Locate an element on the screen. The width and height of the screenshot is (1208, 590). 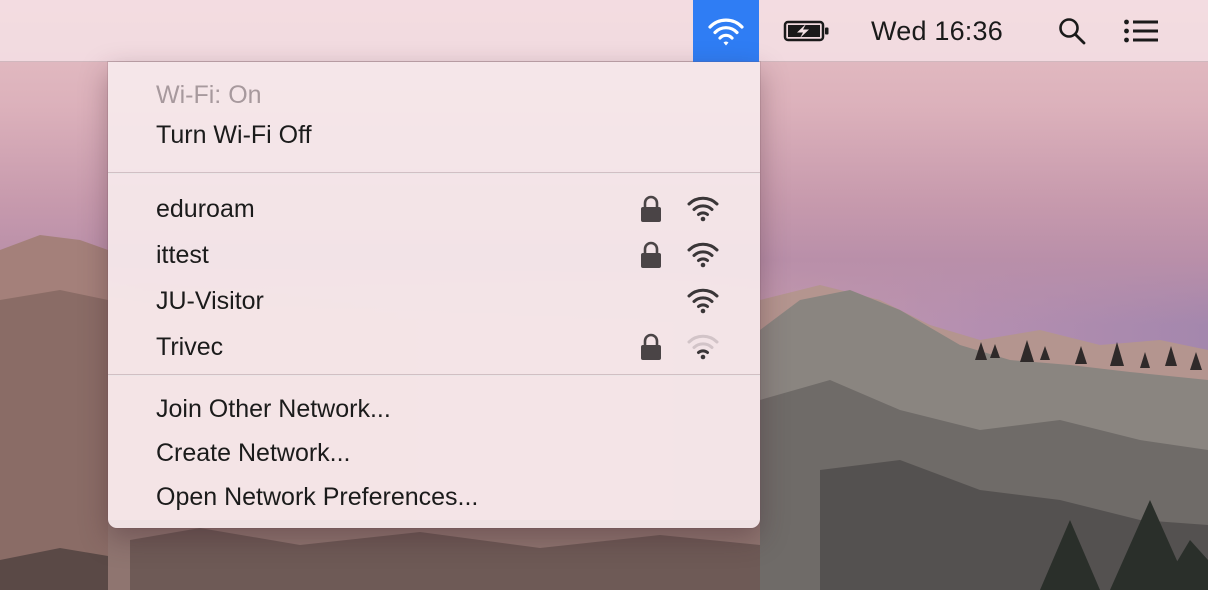
spotlight-search-icon is located at coordinates (1072, 31).